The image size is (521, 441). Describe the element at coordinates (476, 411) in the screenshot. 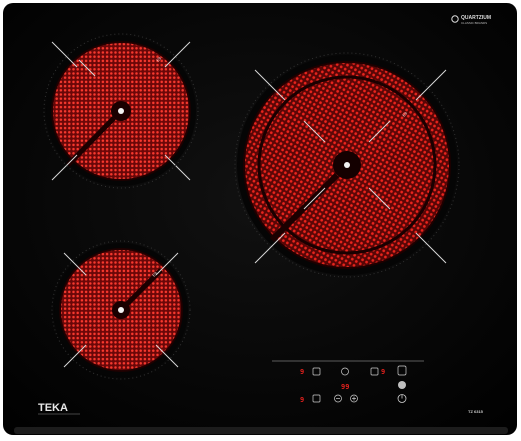

I see `model-label: TZ 6315` at that location.